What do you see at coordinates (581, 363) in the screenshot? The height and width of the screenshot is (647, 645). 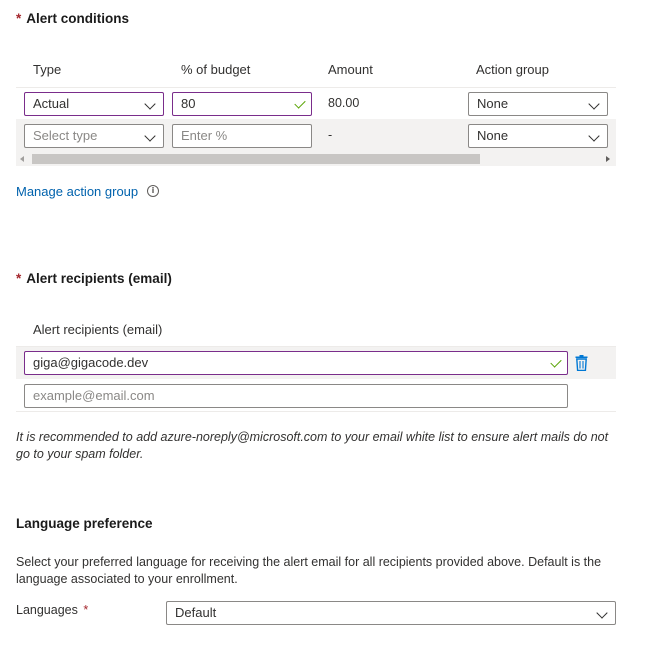 I see `trash-icon` at bounding box center [581, 363].